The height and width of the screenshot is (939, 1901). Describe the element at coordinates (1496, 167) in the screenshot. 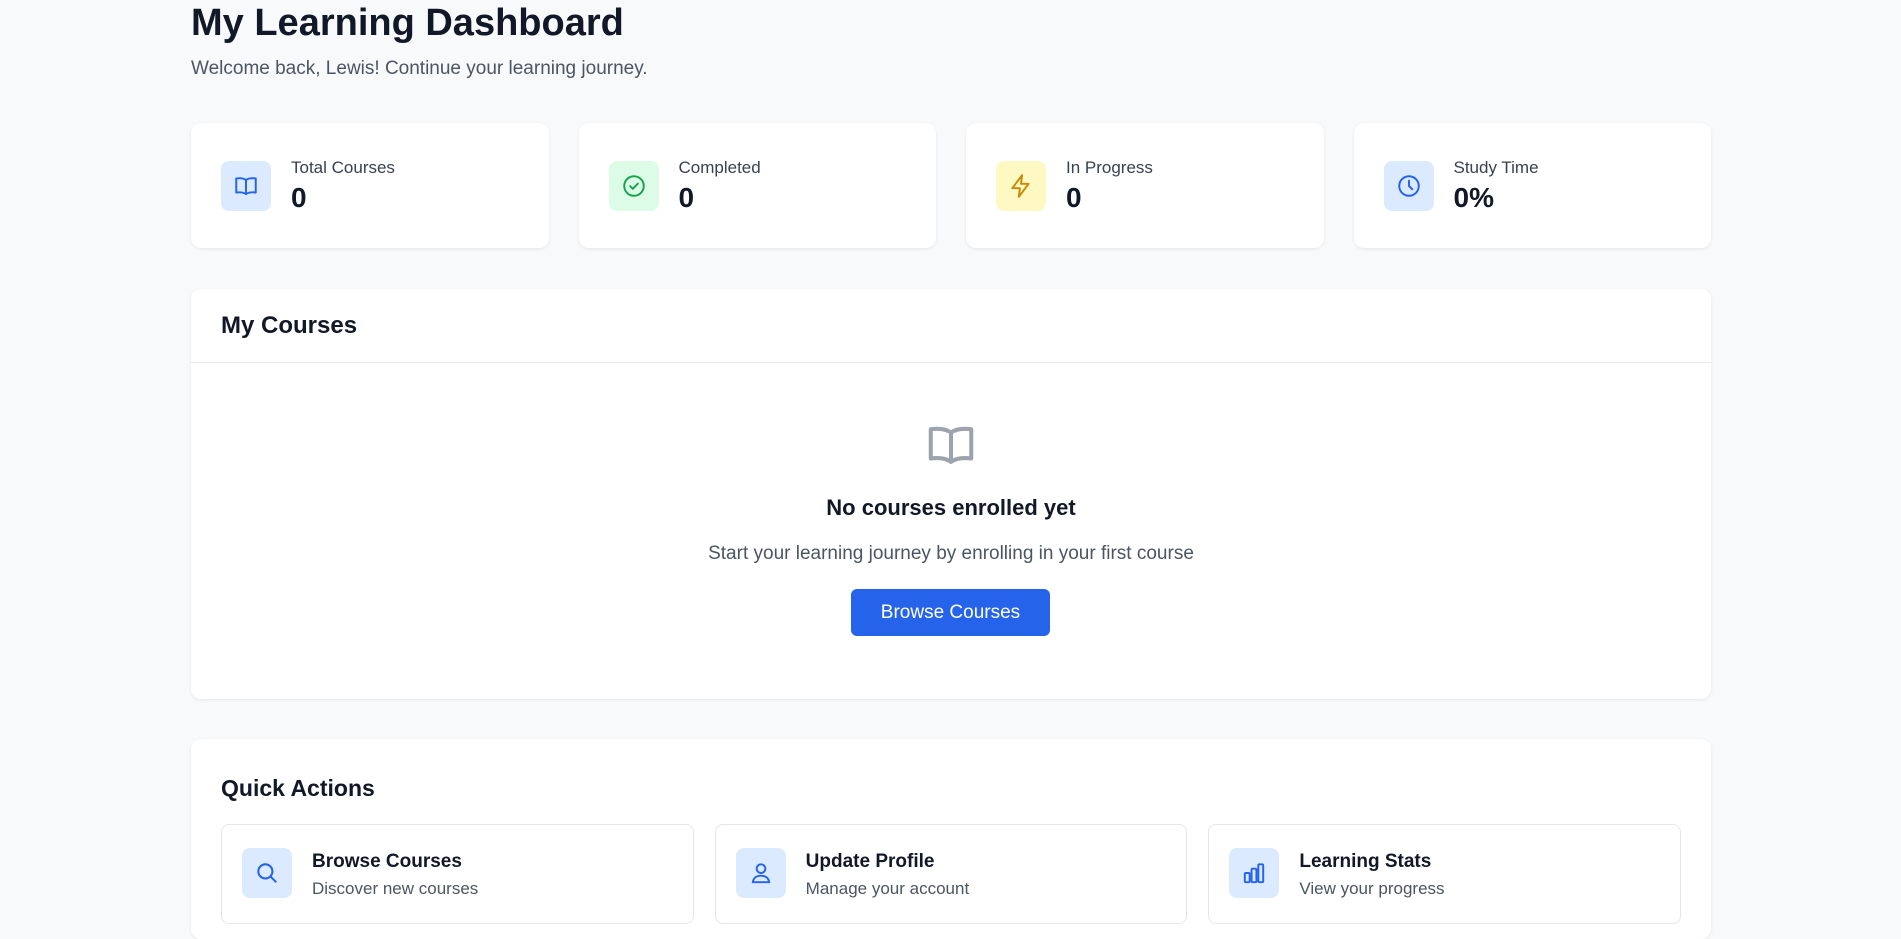

I see `stat-label: Study Time` at that location.